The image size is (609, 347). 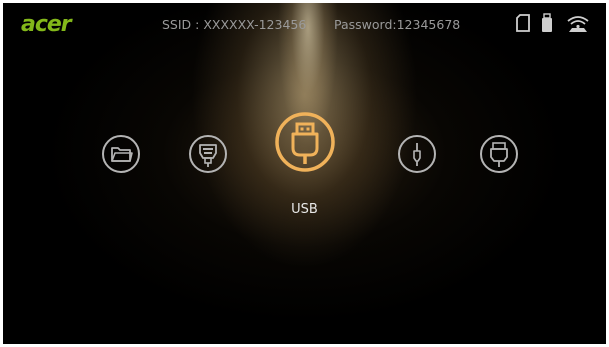 I want to click on source-vga-button, so click(x=208, y=154).